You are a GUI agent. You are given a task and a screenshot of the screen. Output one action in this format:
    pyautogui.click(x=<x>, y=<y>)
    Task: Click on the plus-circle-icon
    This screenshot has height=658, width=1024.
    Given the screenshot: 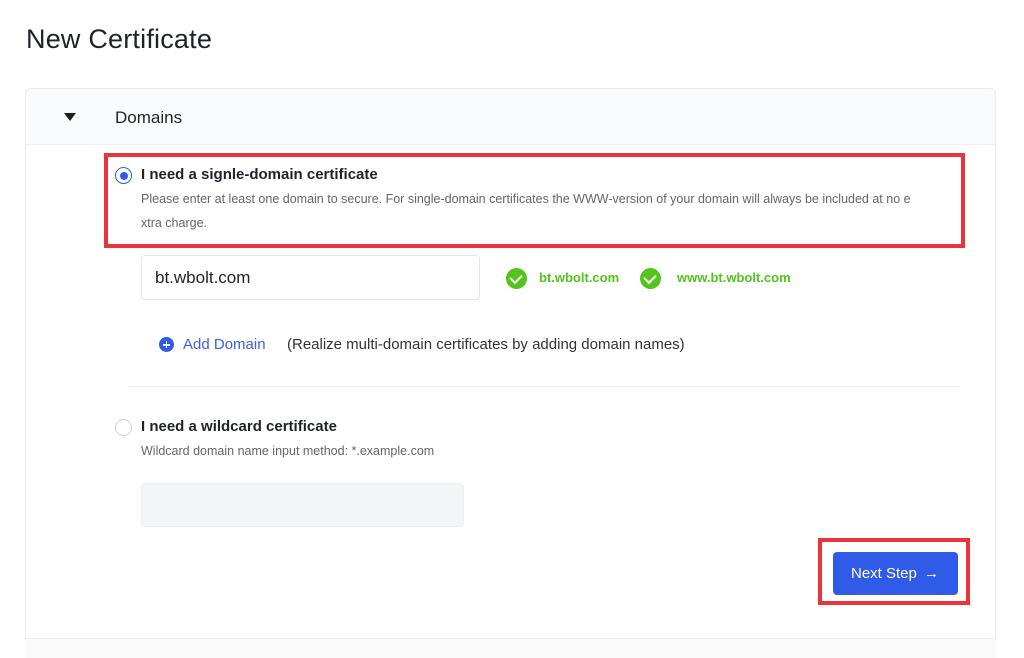 What is the action you would take?
    pyautogui.click(x=166, y=344)
    